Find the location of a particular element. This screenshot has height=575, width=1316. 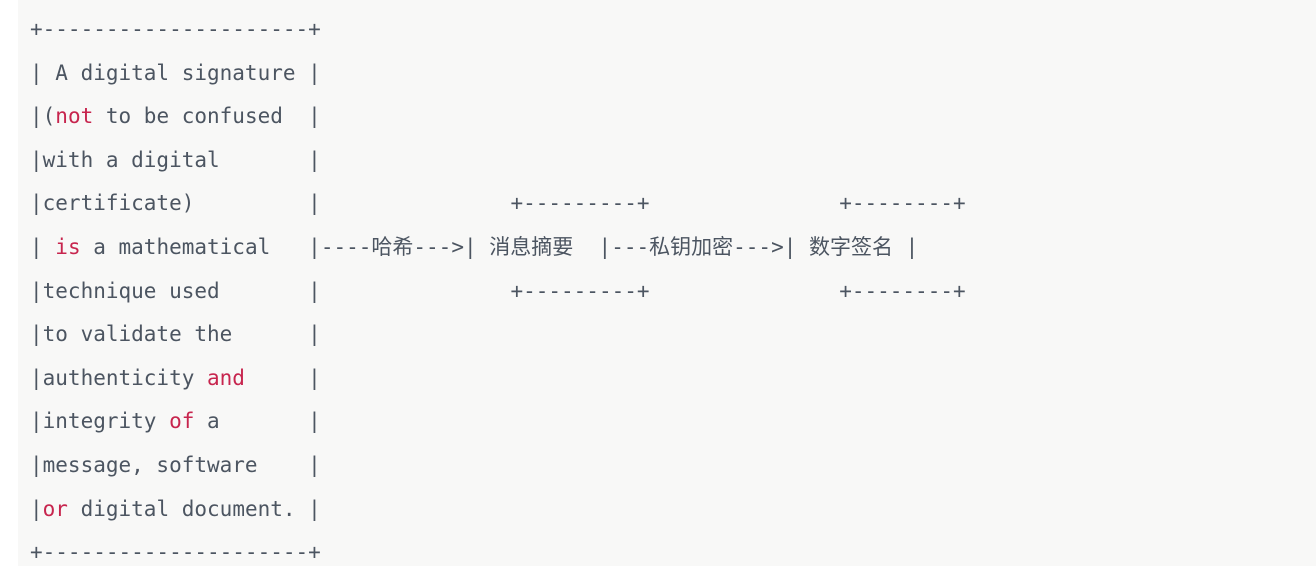

description-line-11-suffix: digital document. | is located at coordinates (194, 508).